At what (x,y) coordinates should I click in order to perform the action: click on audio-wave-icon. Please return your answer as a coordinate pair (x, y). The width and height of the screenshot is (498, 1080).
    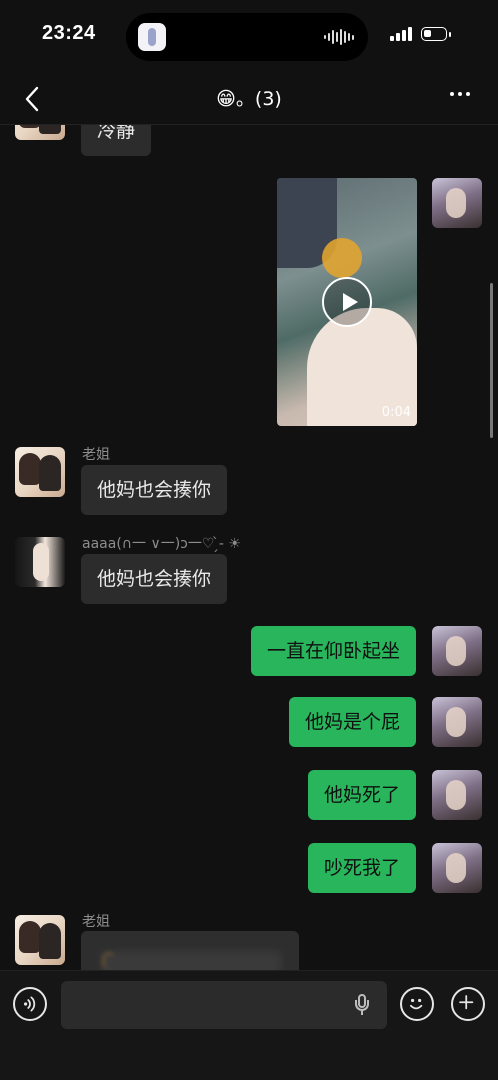
    Looking at the image, I should click on (339, 37).